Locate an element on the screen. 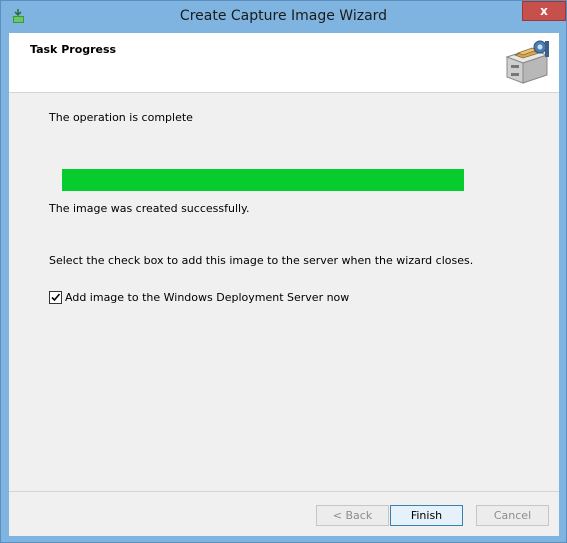 This screenshot has width=567, height=543. back-button: < Back is located at coordinates (352, 515).